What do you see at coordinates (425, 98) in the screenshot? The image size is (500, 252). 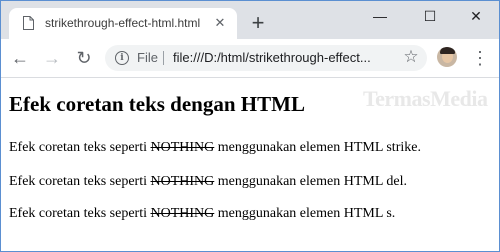 I see `watermark: TermasMedia` at bounding box center [425, 98].